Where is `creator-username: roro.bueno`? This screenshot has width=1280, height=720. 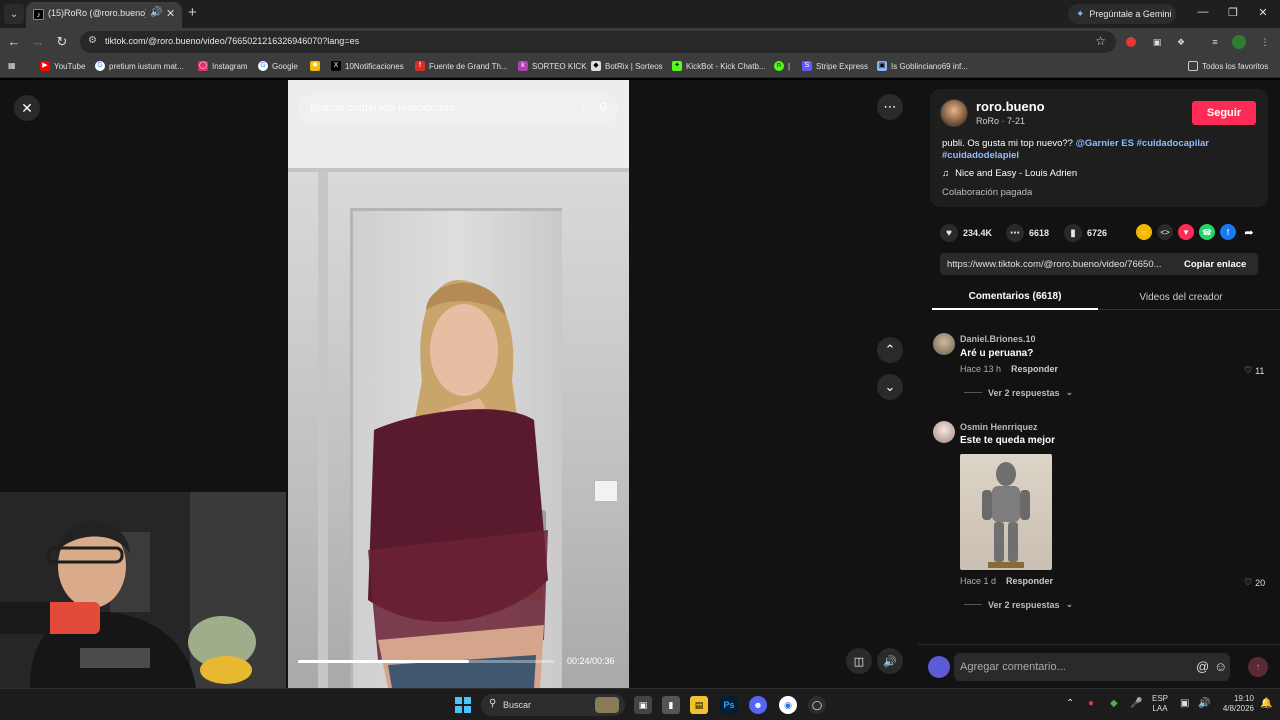 creator-username: roro.bueno is located at coordinates (1010, 106).